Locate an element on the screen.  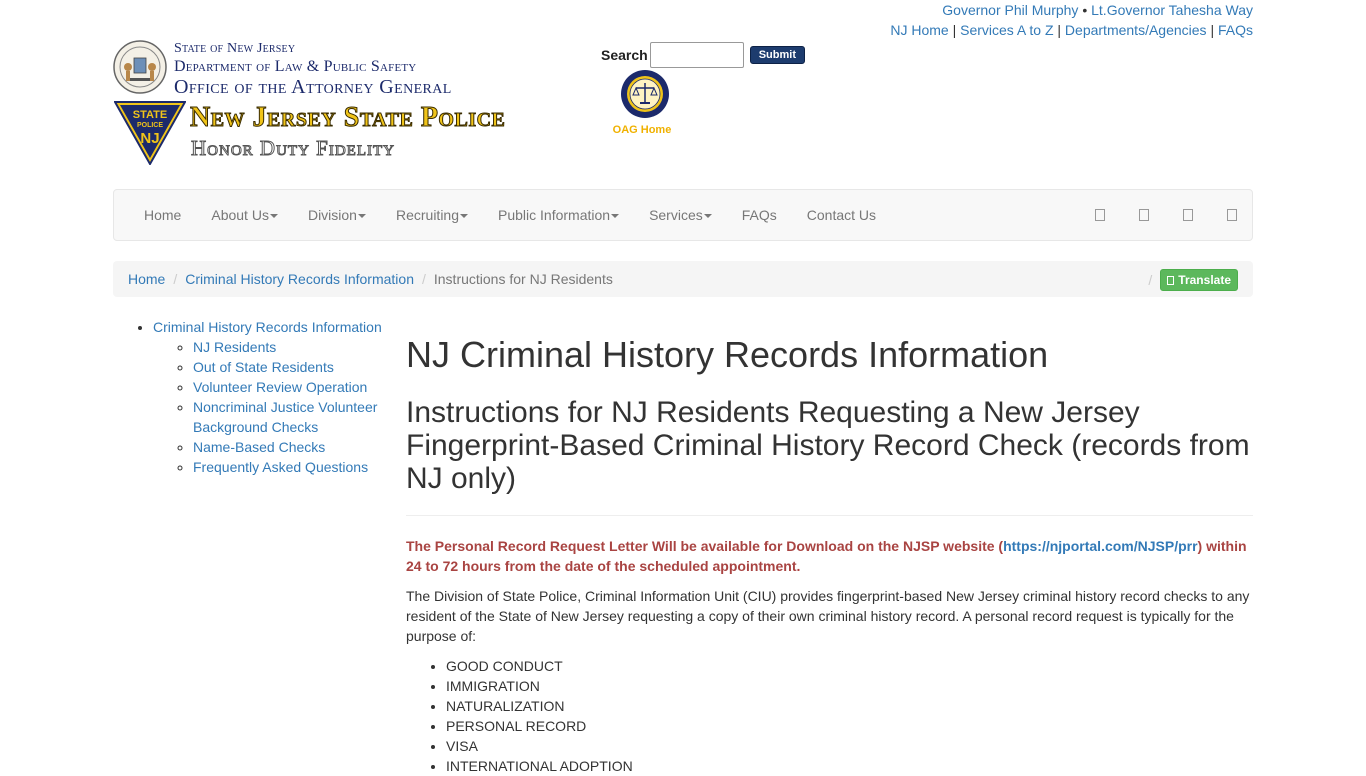
translate-label: Translate is located at coordinates (1204, 280).